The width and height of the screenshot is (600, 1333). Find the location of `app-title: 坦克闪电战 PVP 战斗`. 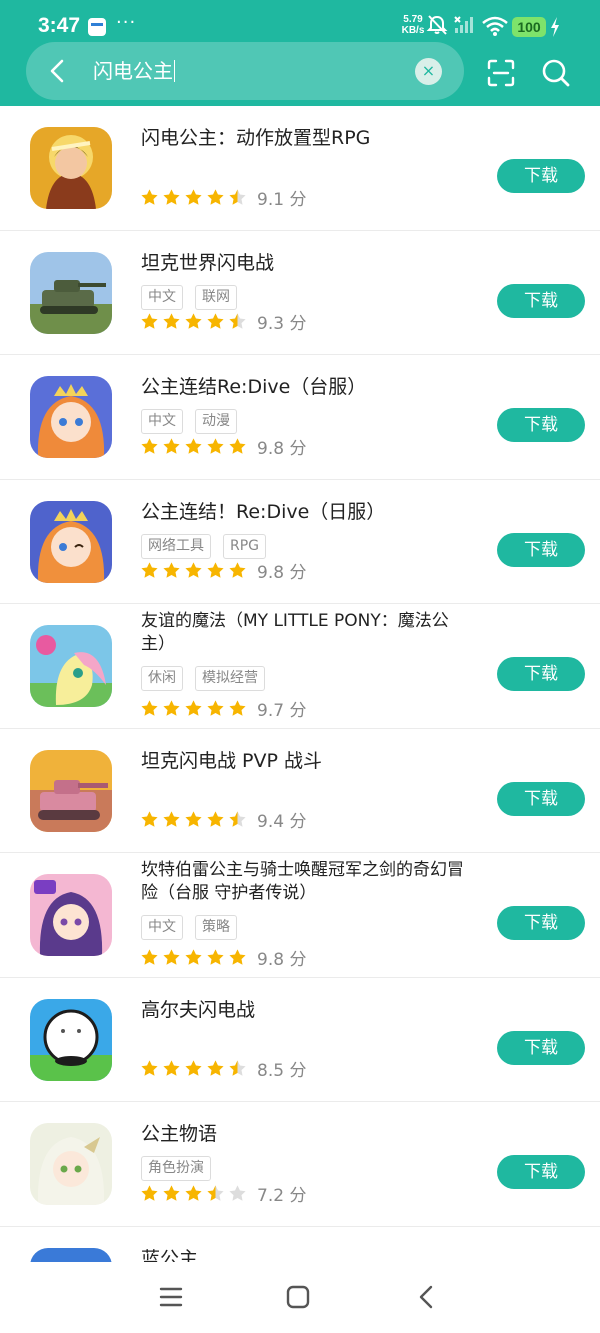

app-title: 坦克闪电战 PVP 战斗 is located at coordinates (306, 761).